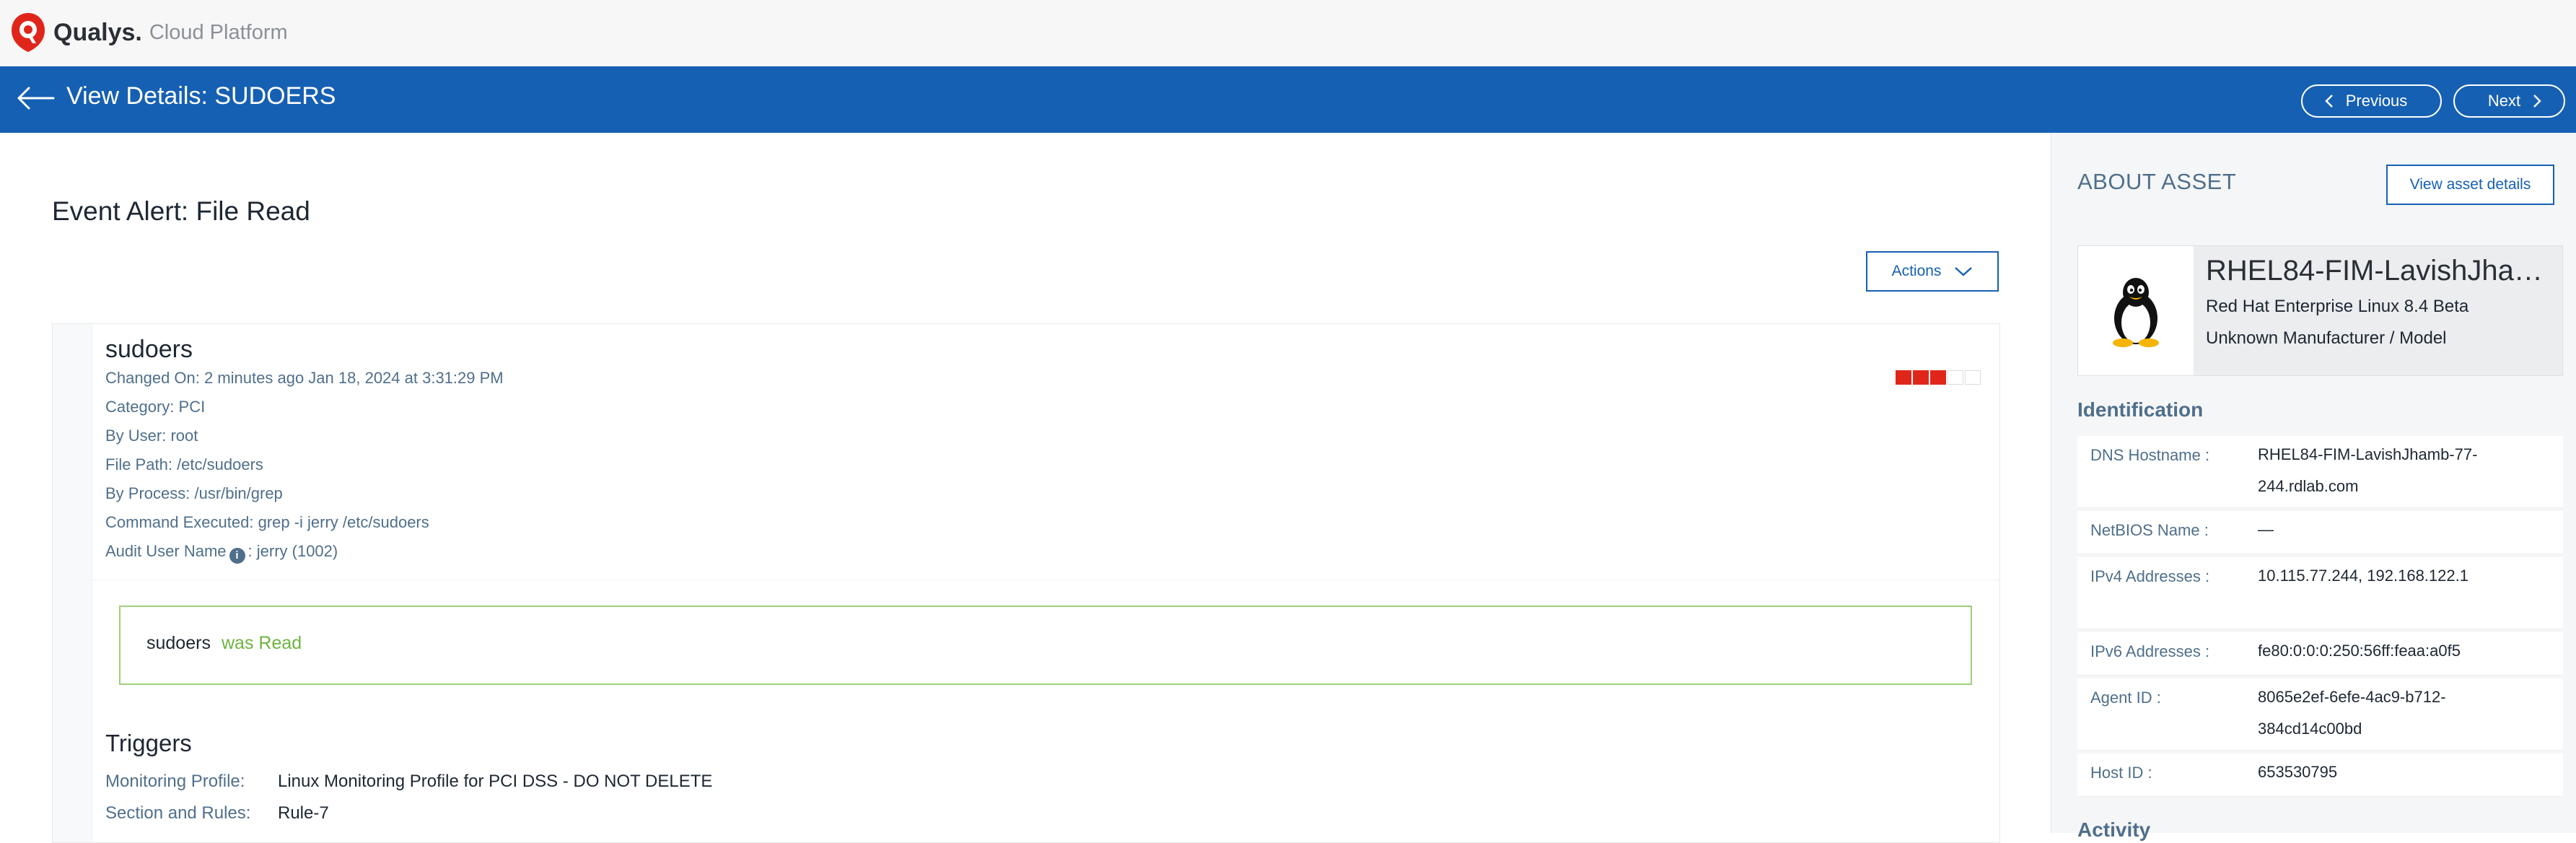 This screenshot has width=2576, height=843. What do you see at coordinates (2326, 338) in the screenshot?
I see `asset-manufacturer: Unknown Manufacturer / Model` at bounding box center [2326, 338].